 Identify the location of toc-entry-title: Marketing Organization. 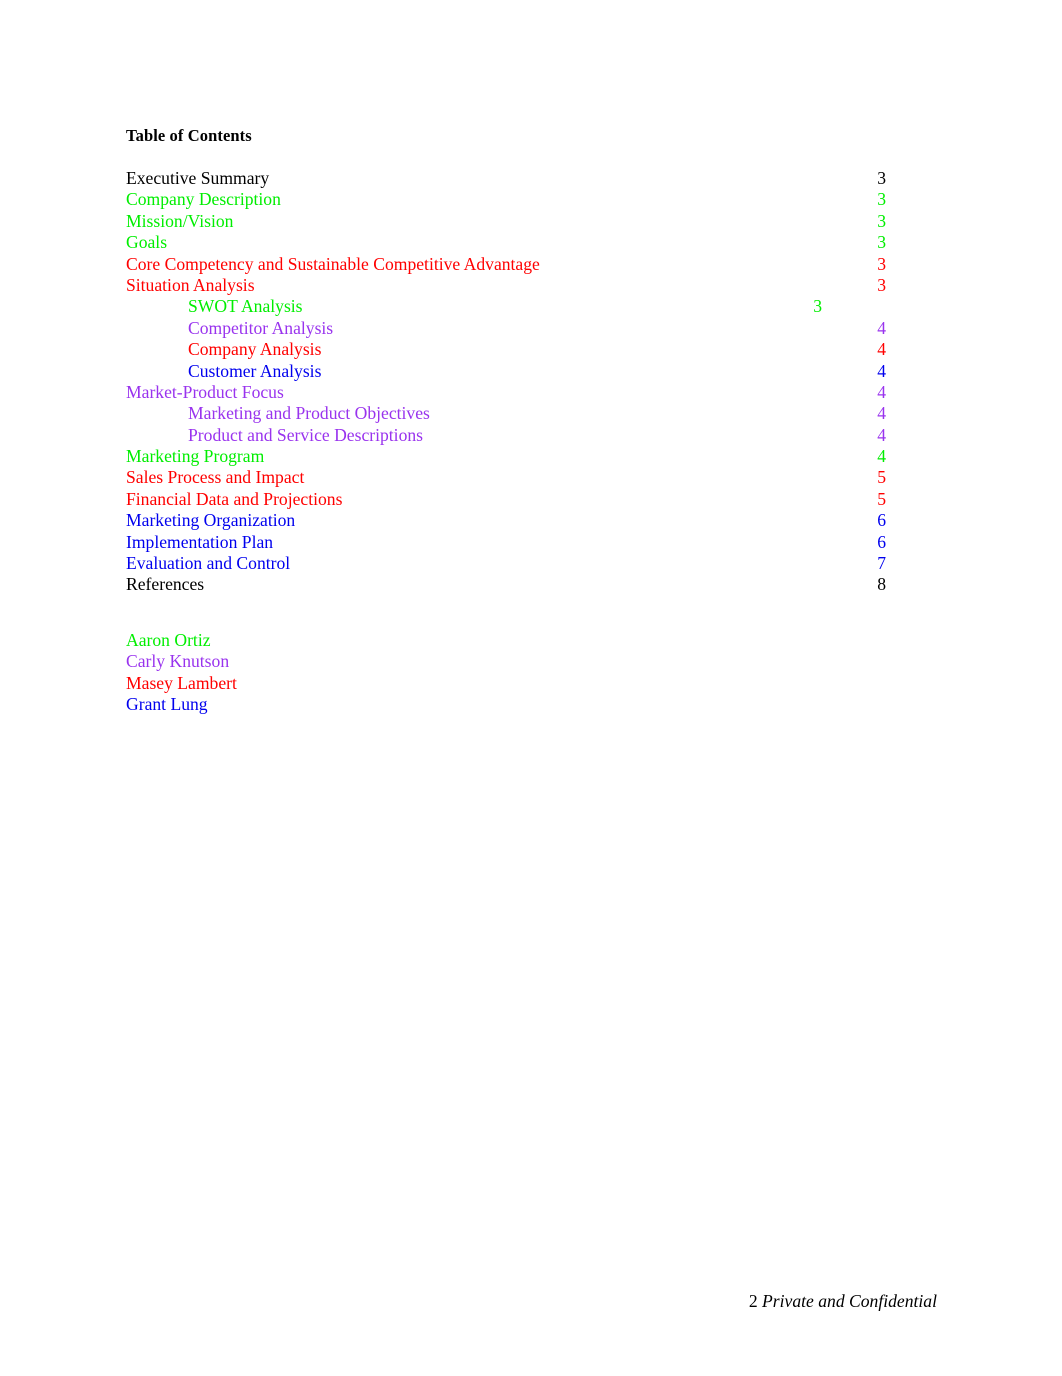
(210, 520).